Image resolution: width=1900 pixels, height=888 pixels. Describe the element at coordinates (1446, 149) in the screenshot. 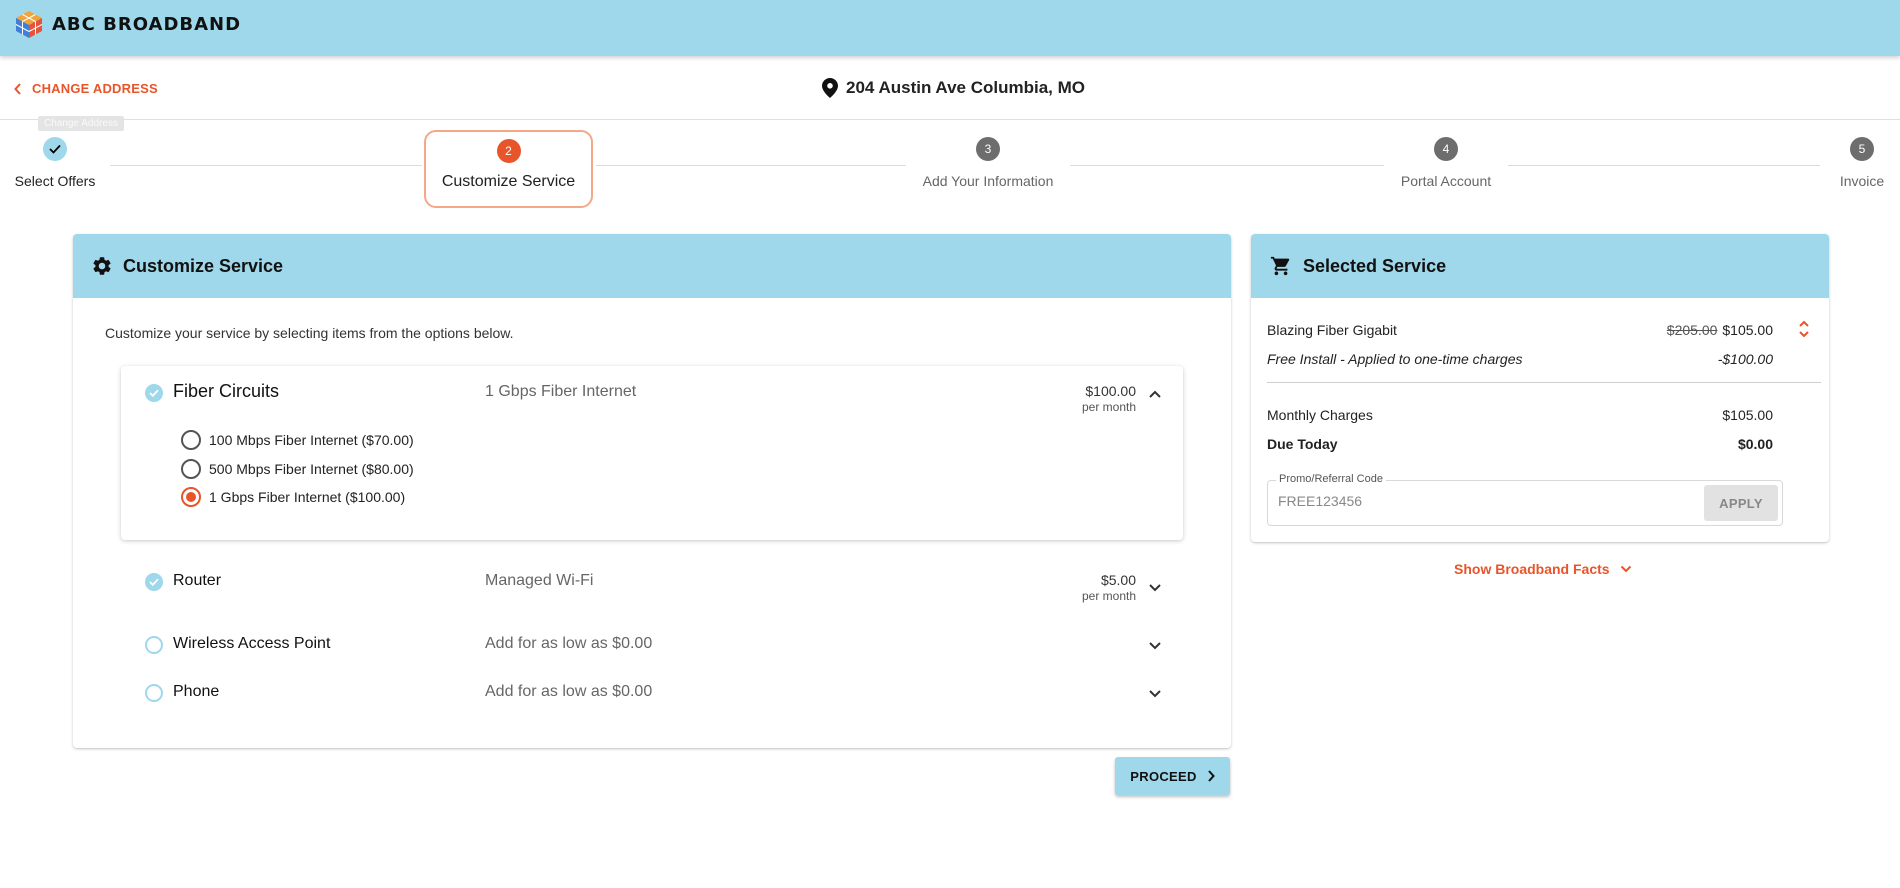

I see `step-circle: 4` at that location.